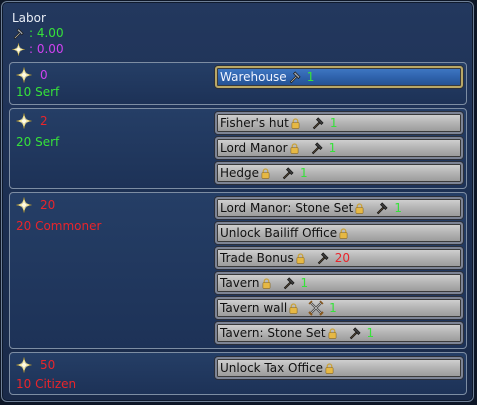  I want to click on tavern-wall-button: Tavern wall 1, so click(339, 308).